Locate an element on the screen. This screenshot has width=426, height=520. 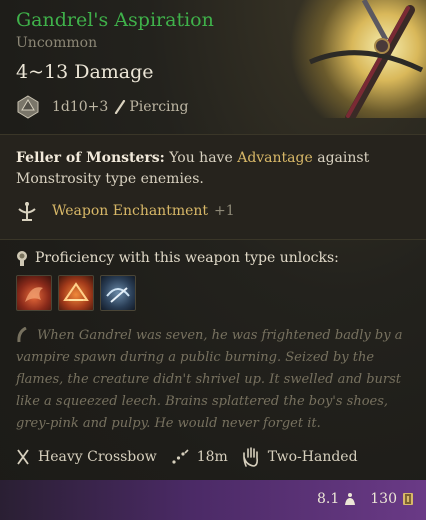
crossed-swords-icon is located at coordinates (23, 457).